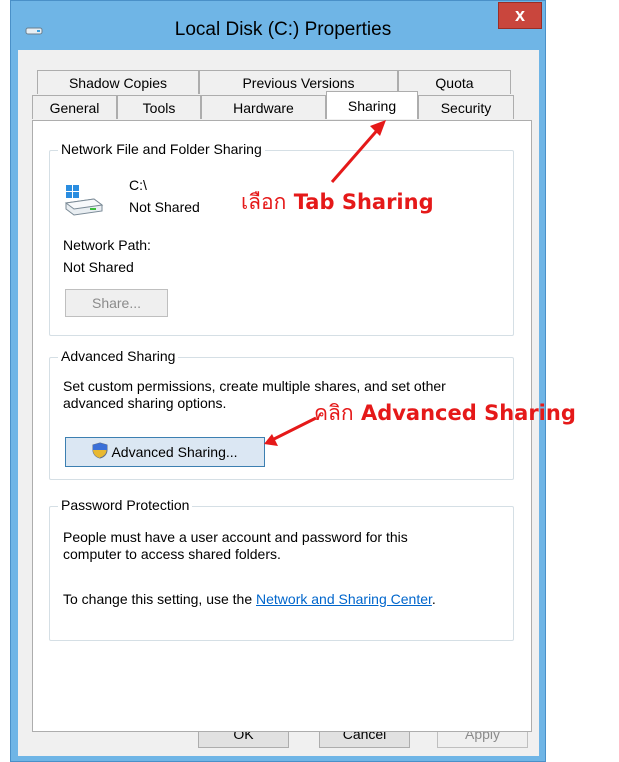  I want to click on window-title: Local Disk (C:) Properties, so click(283, 29).